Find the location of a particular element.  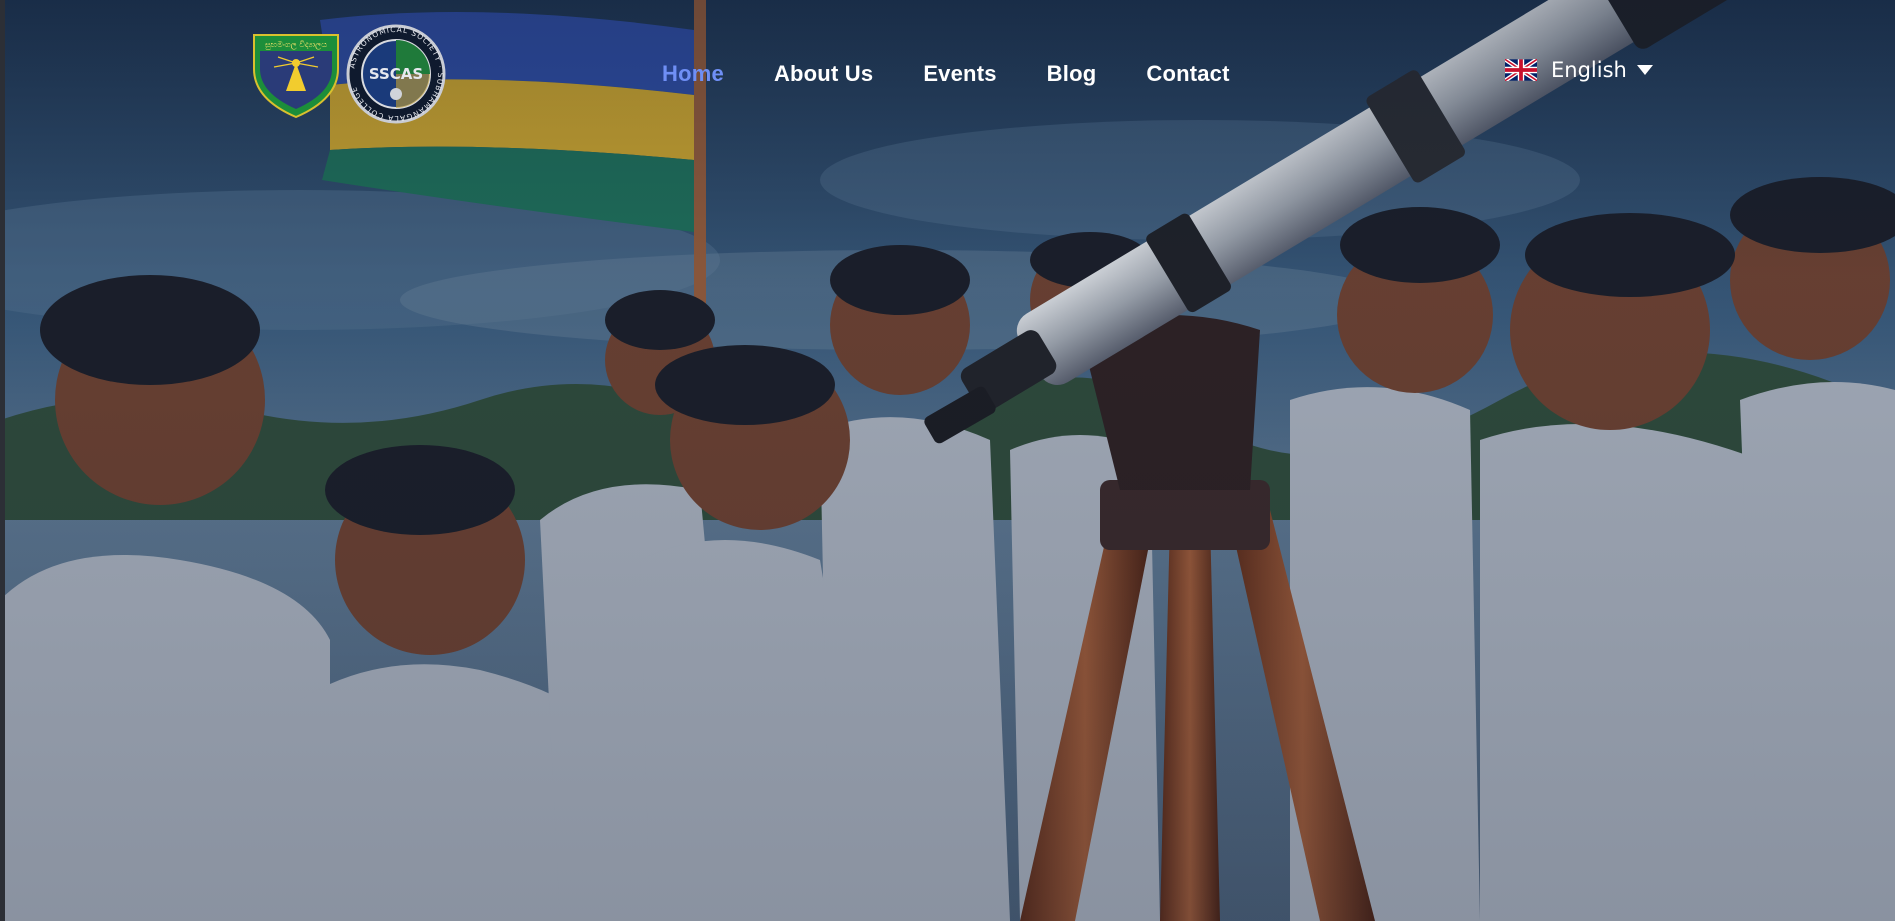

school-crest-icon: සුභමංගල විද්‍යාලය is located at coordinates (296, 74).